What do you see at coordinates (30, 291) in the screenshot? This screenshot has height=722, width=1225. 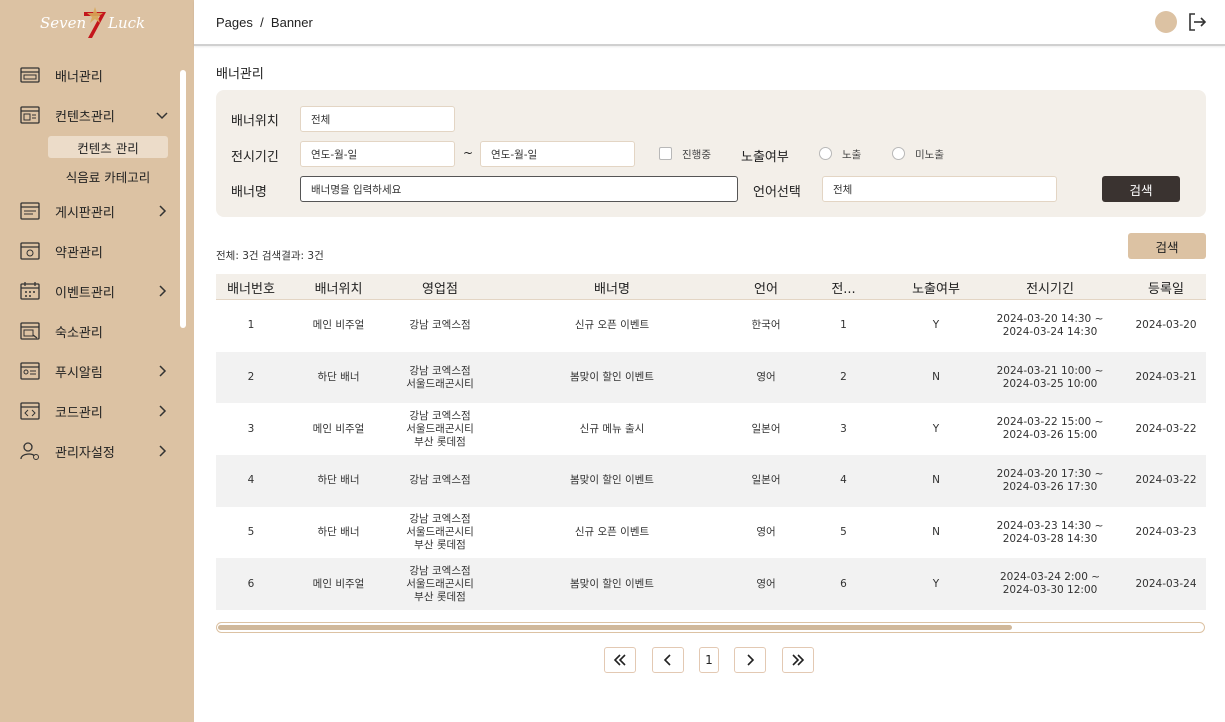 I see `calendar-icon` at bounding box center [30, 291].